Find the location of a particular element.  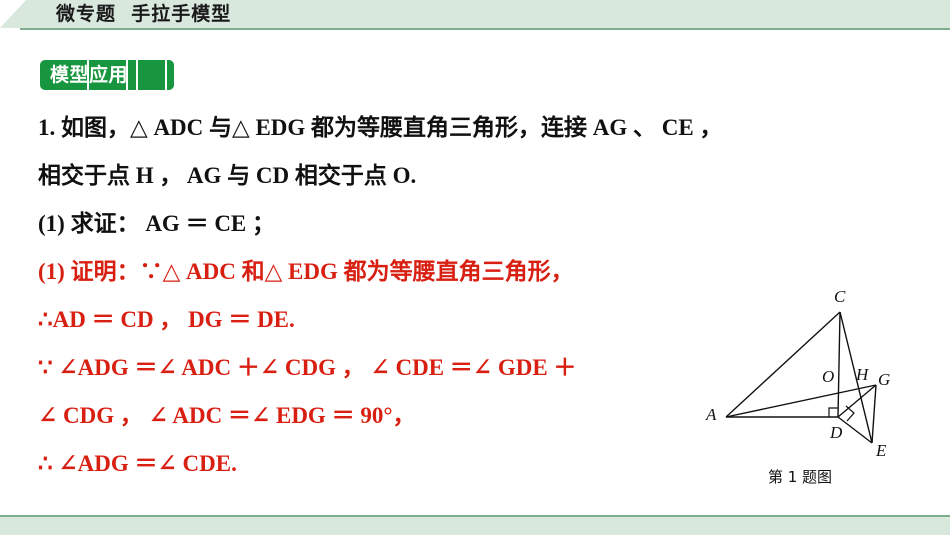

answer-line: ∵ ∠ADG ＝∠ ADC ＋∠ CDG ， ∠ CDE ＝∠ GDE ＋ is located at coordinates (307, 367).